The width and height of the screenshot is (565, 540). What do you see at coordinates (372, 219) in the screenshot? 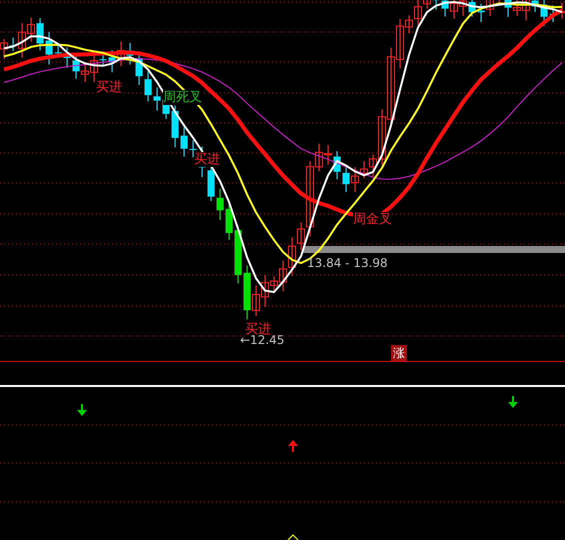
I see `signal-label: 周金叉` at bounding box center [372, 219].